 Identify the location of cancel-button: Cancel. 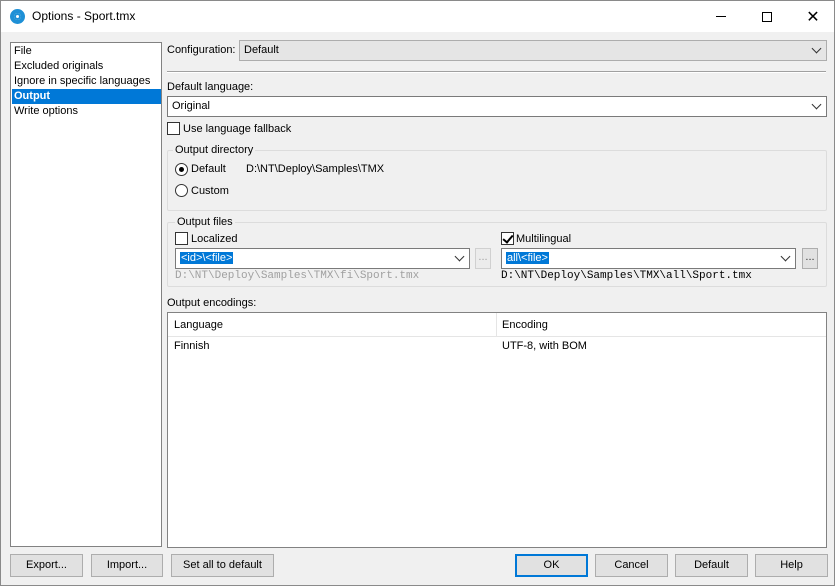
(631, 565).